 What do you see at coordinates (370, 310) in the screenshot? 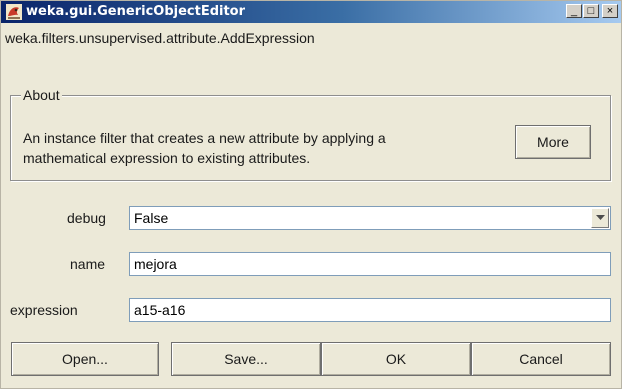
I see `expression-field: a15-a16` at bounding box center [370, 310].